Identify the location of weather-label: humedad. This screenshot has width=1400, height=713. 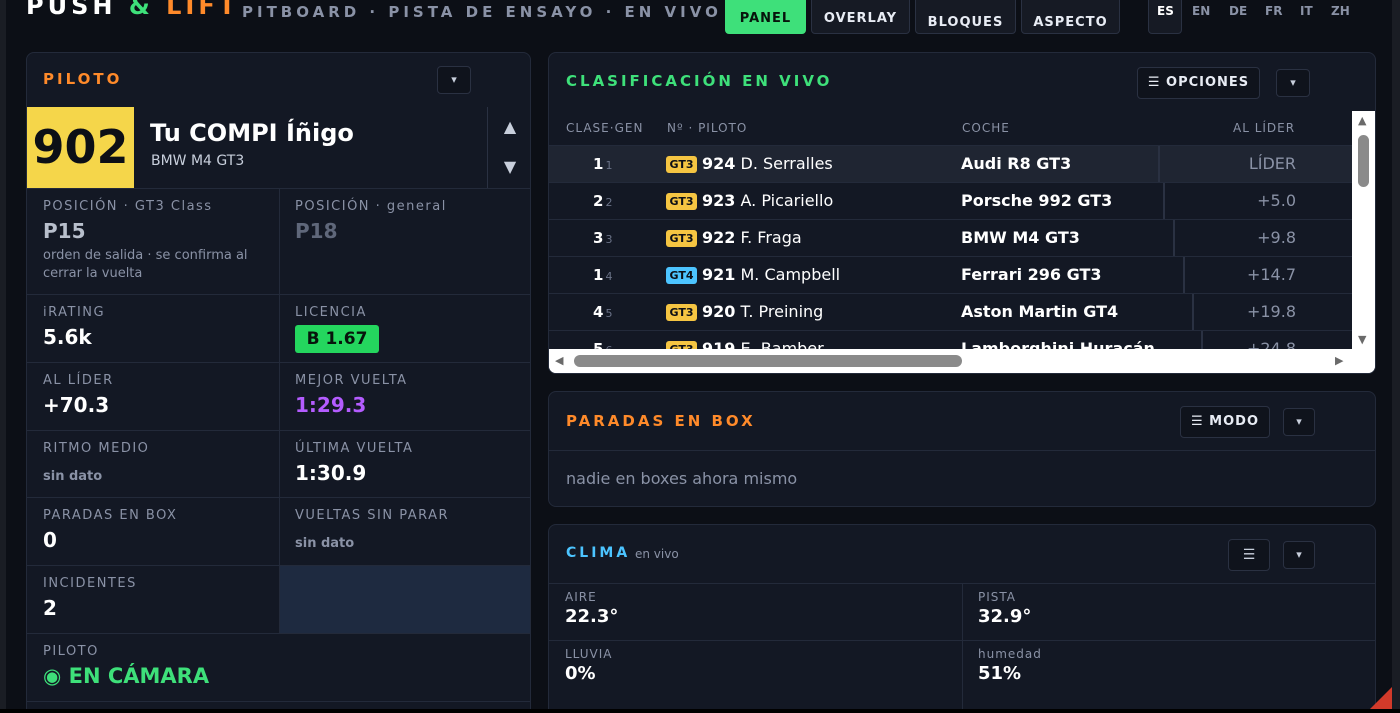
(1010, 654).